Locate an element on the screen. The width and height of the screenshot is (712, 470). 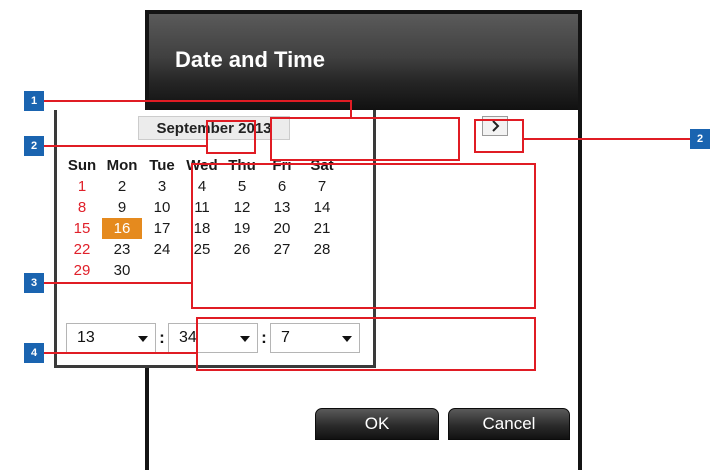
day-cell: 9 is located at coordinates (122, 207).